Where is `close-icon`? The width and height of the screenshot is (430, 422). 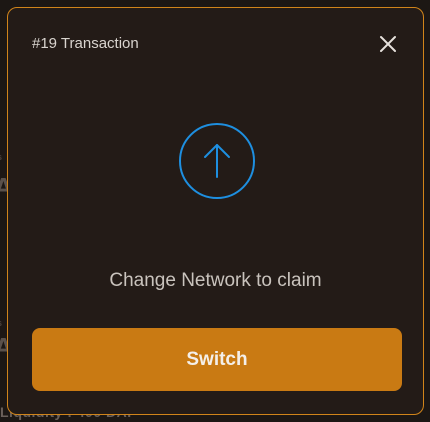
close-icon is located at coordinates (388, 44).